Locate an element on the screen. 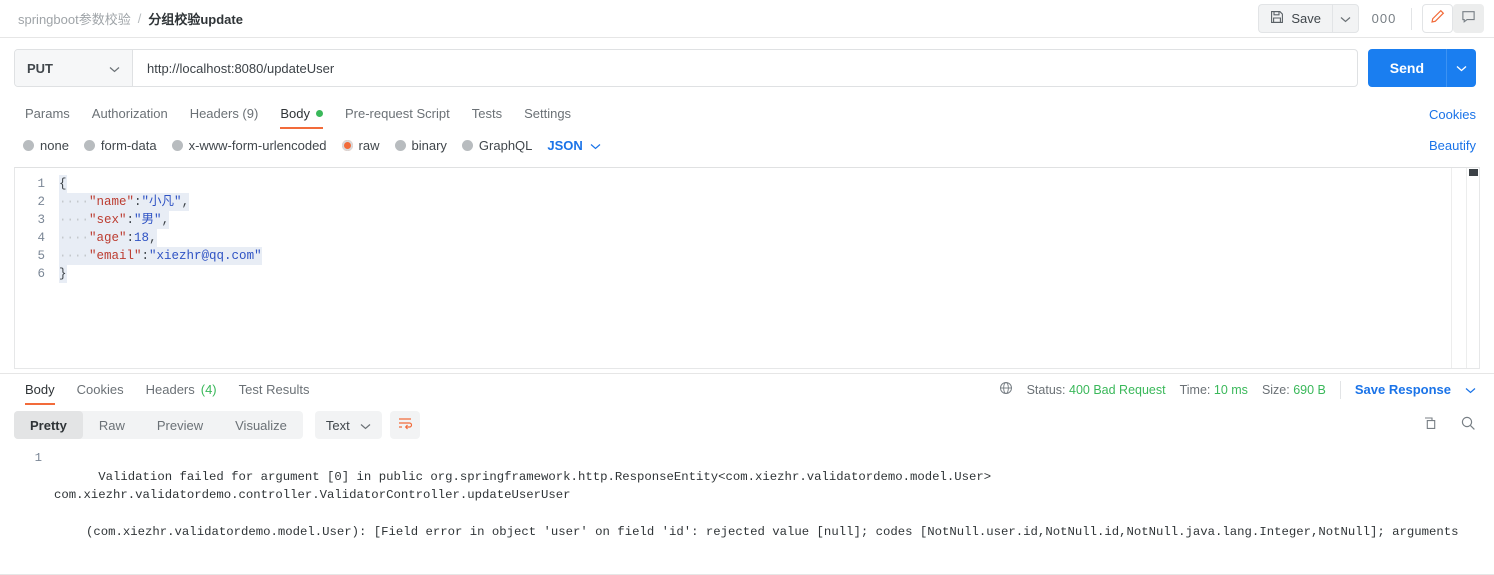 The image size is (1494, 575). status-text: Status: 400 Bad Request is located at coordinates (1096, 390).